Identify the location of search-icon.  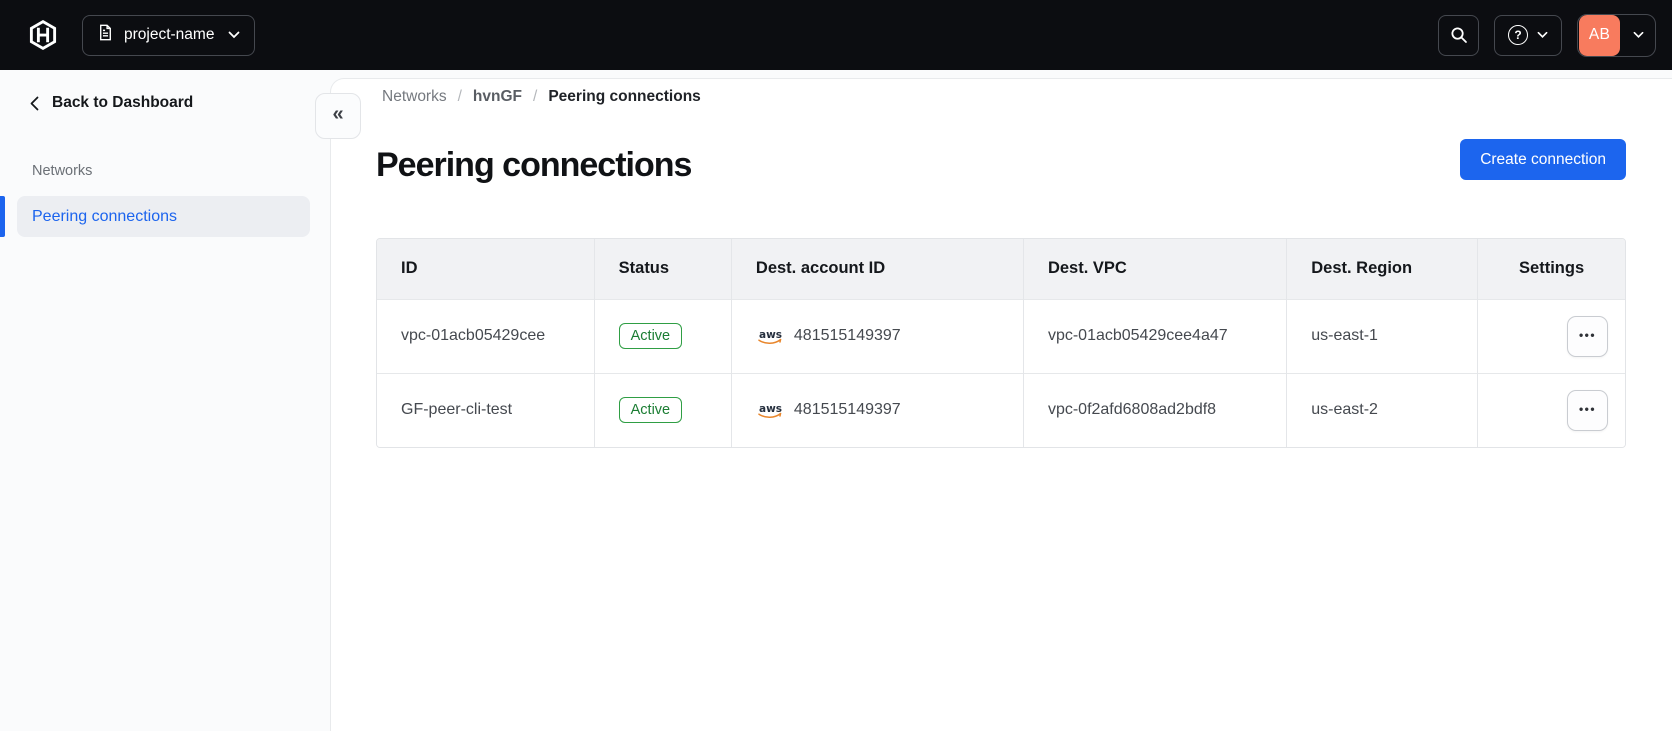
(1459, 35).